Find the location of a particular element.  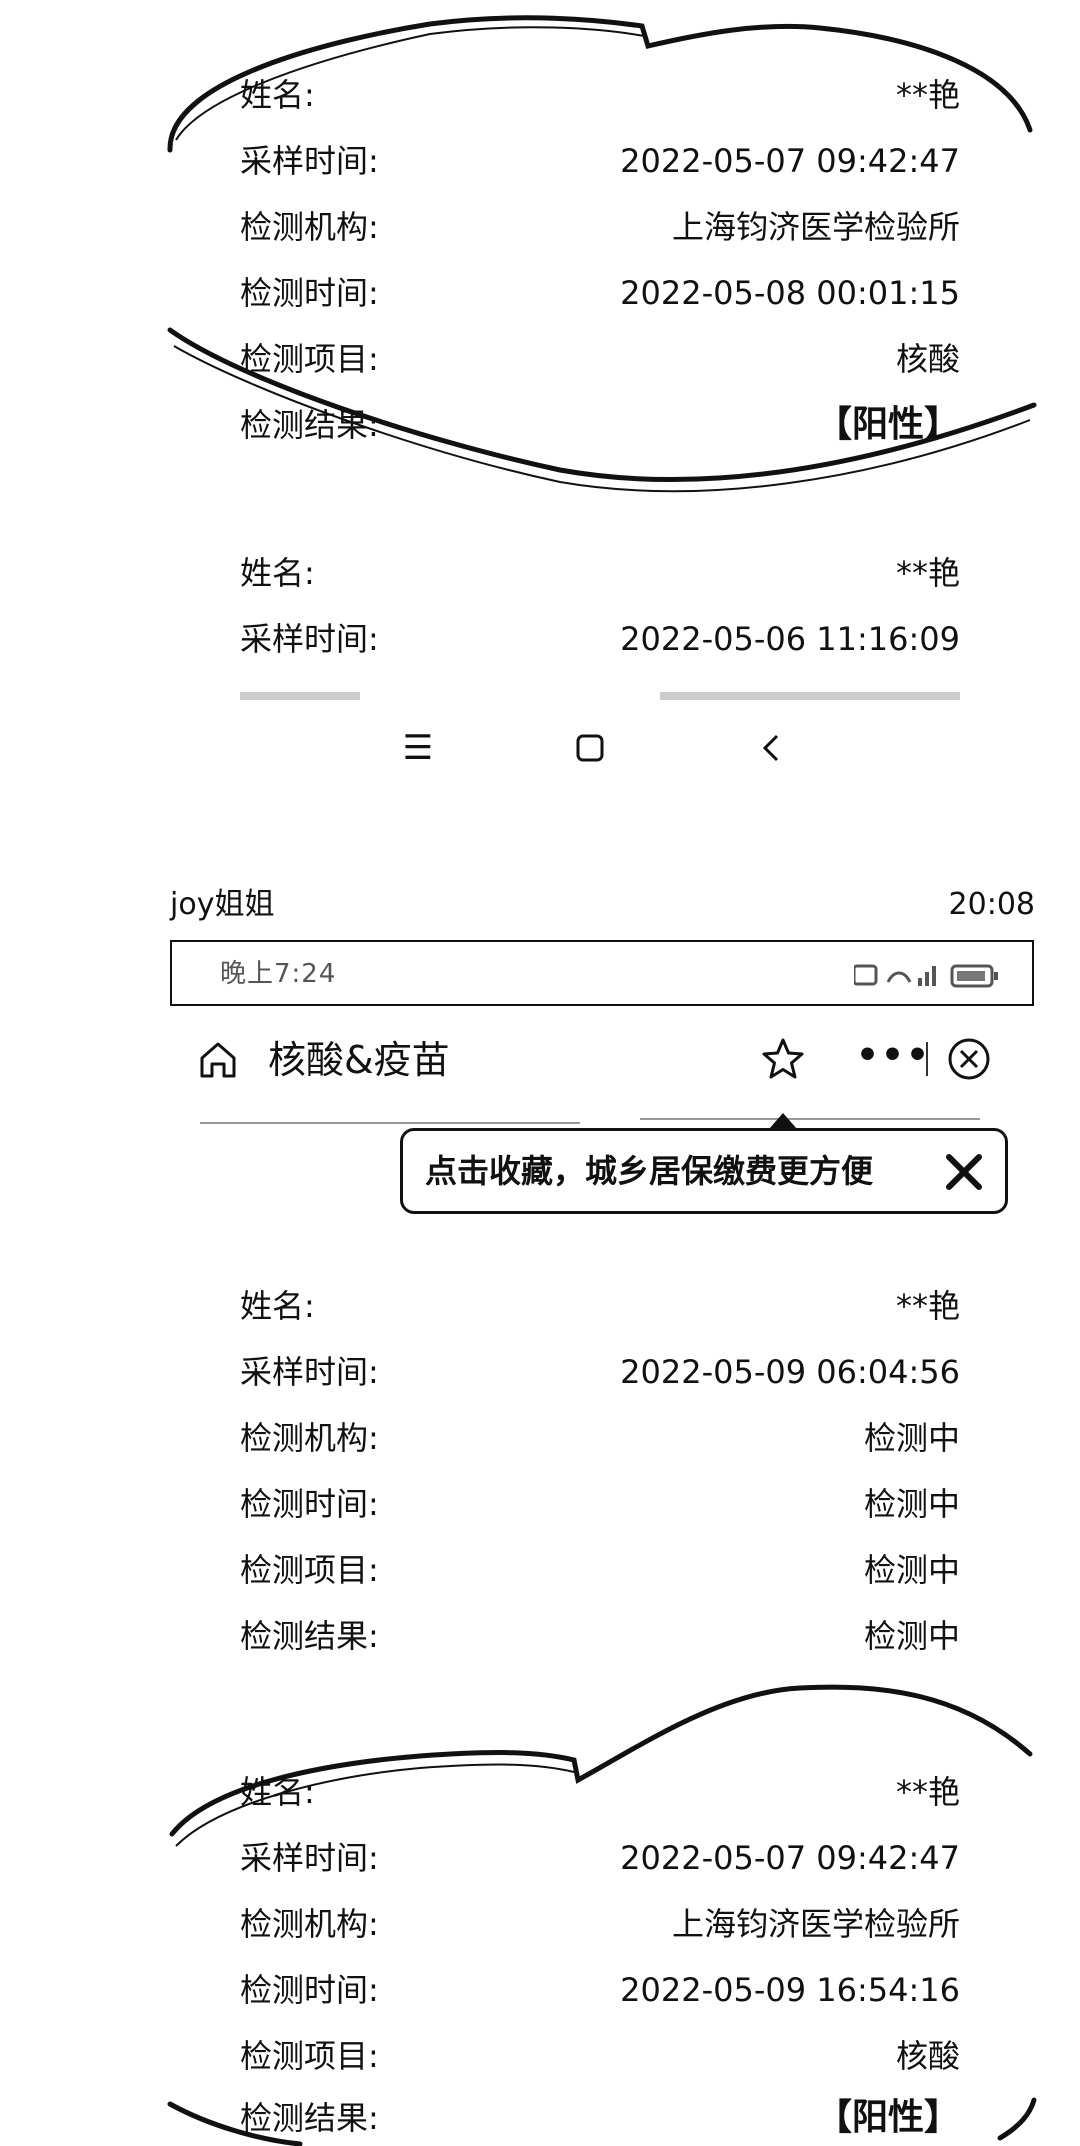

mini-program-title-bar: 核酸&疫苗 ••• is located at coordinates (602, 1060).